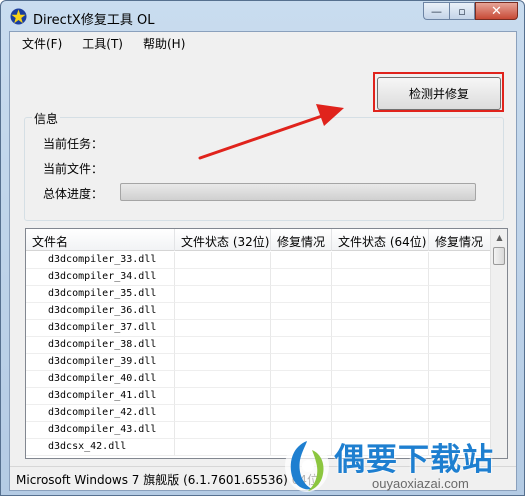  I want to click on row-filename: d3dcompiler_37.dll, so click(100, 328).